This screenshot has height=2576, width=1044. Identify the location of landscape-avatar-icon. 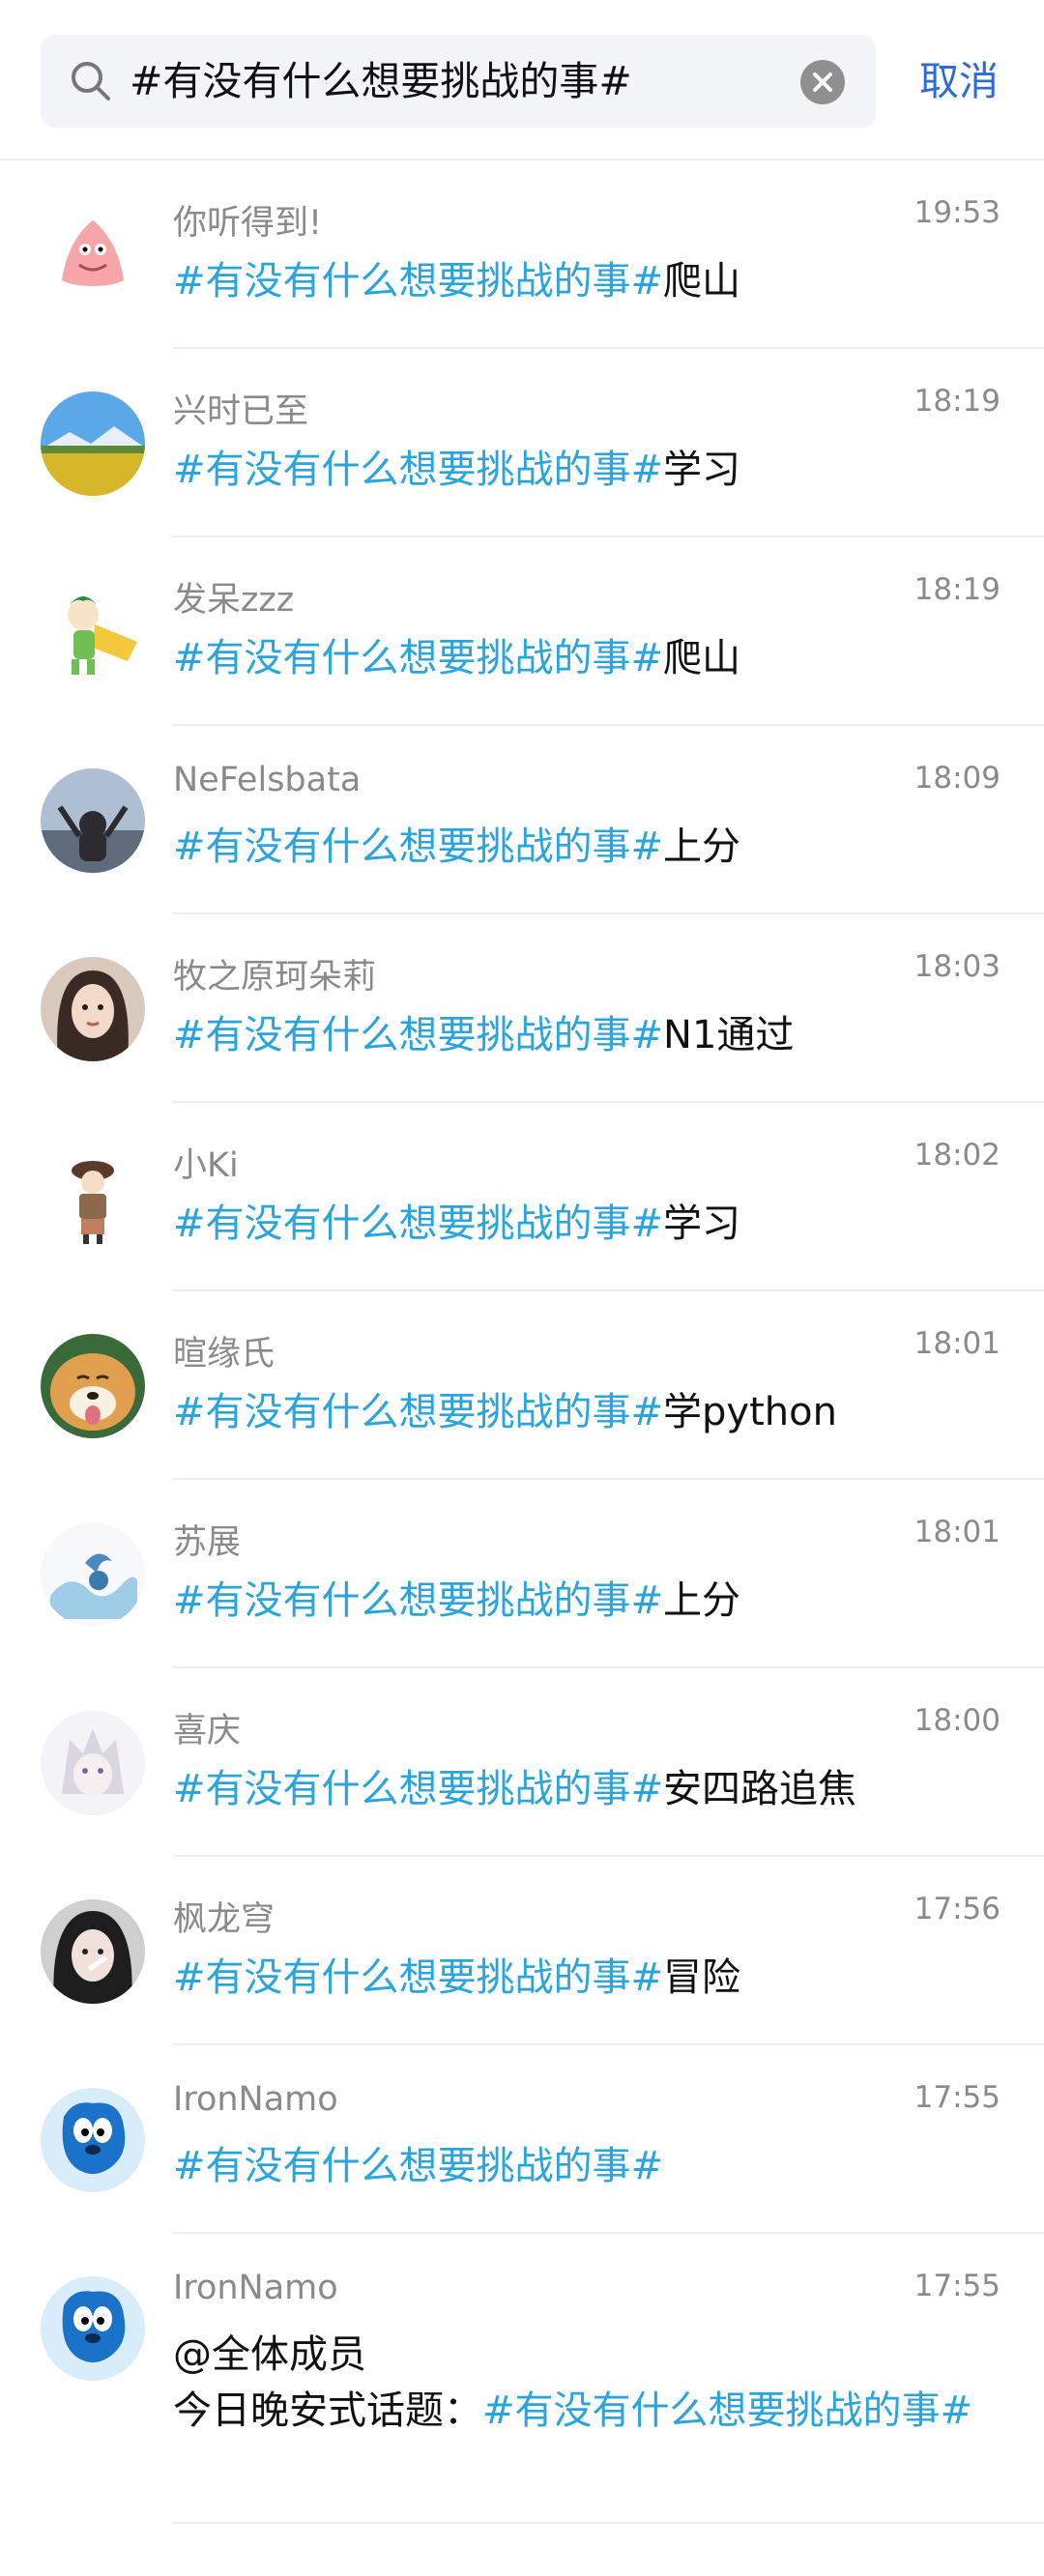
(93, 443).